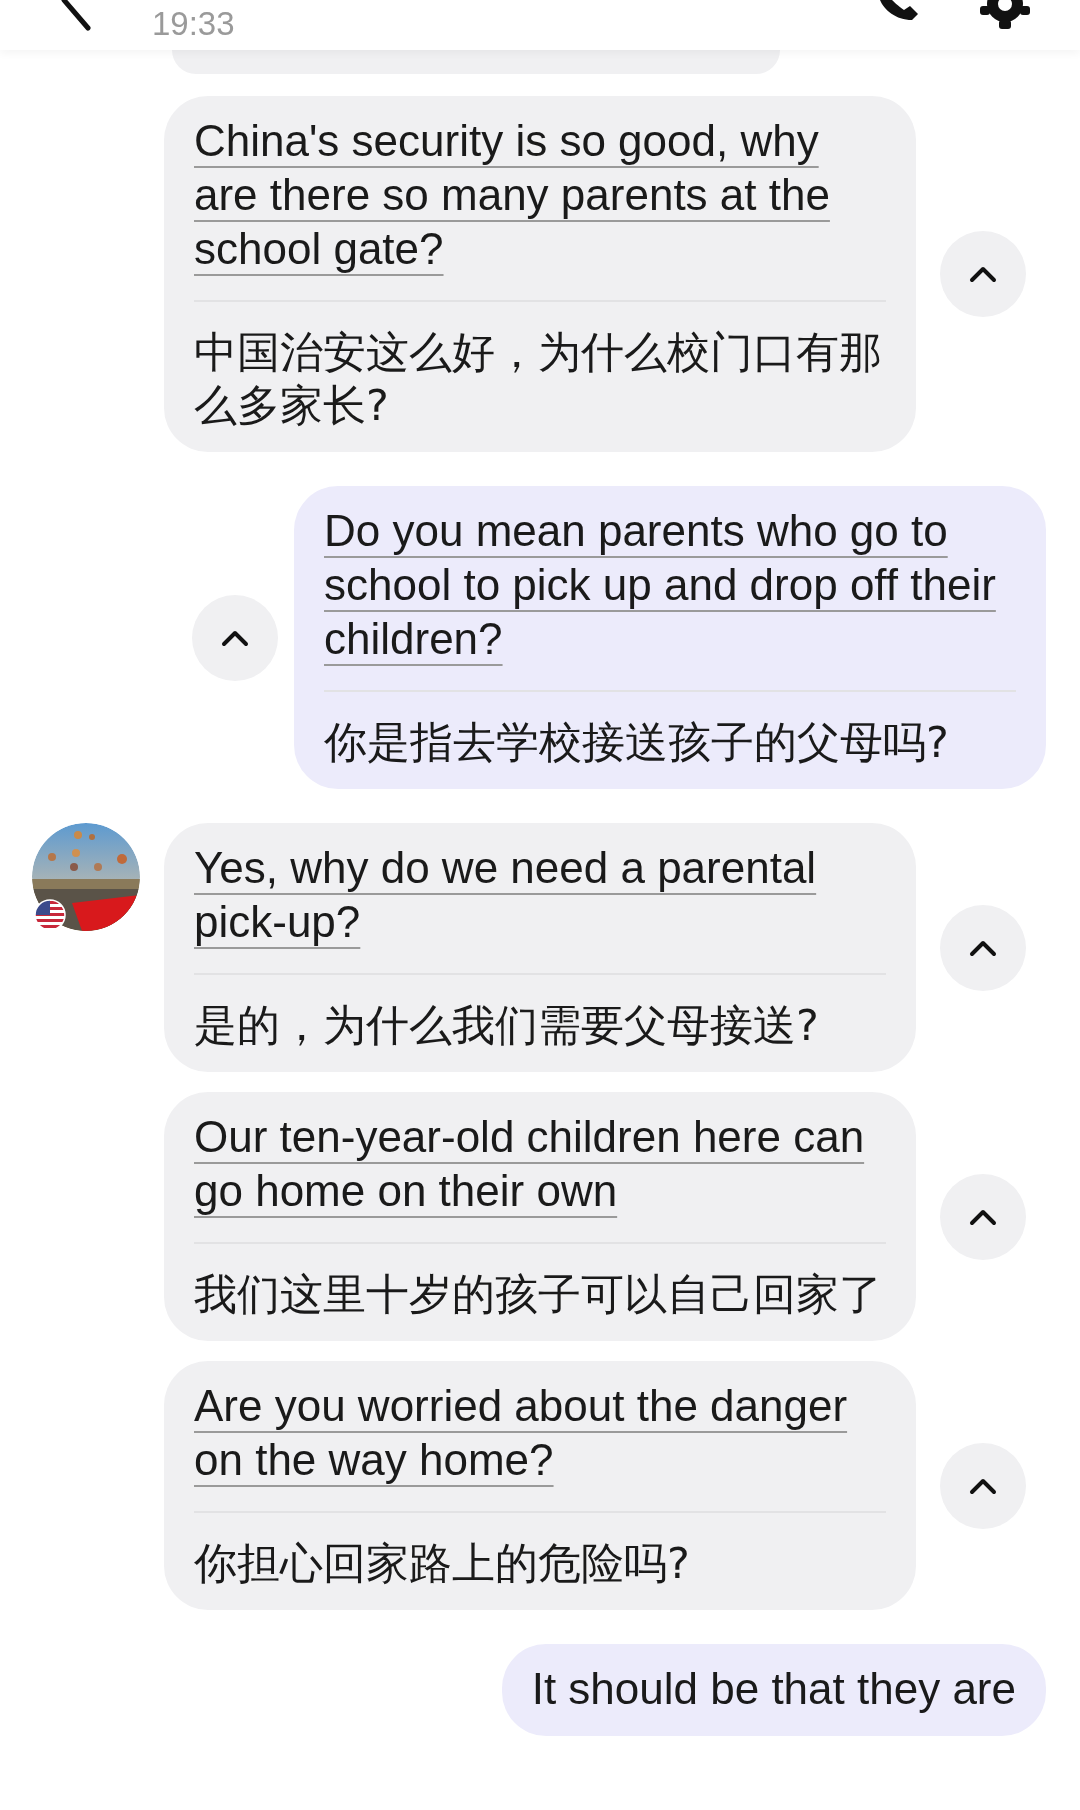 This screenshot has width=1080, height=1810. Describe the element at coordinates (530, 1164) in the screenshot. I see `message-text: Our ten-year-old children here can go home on their own` at that location.